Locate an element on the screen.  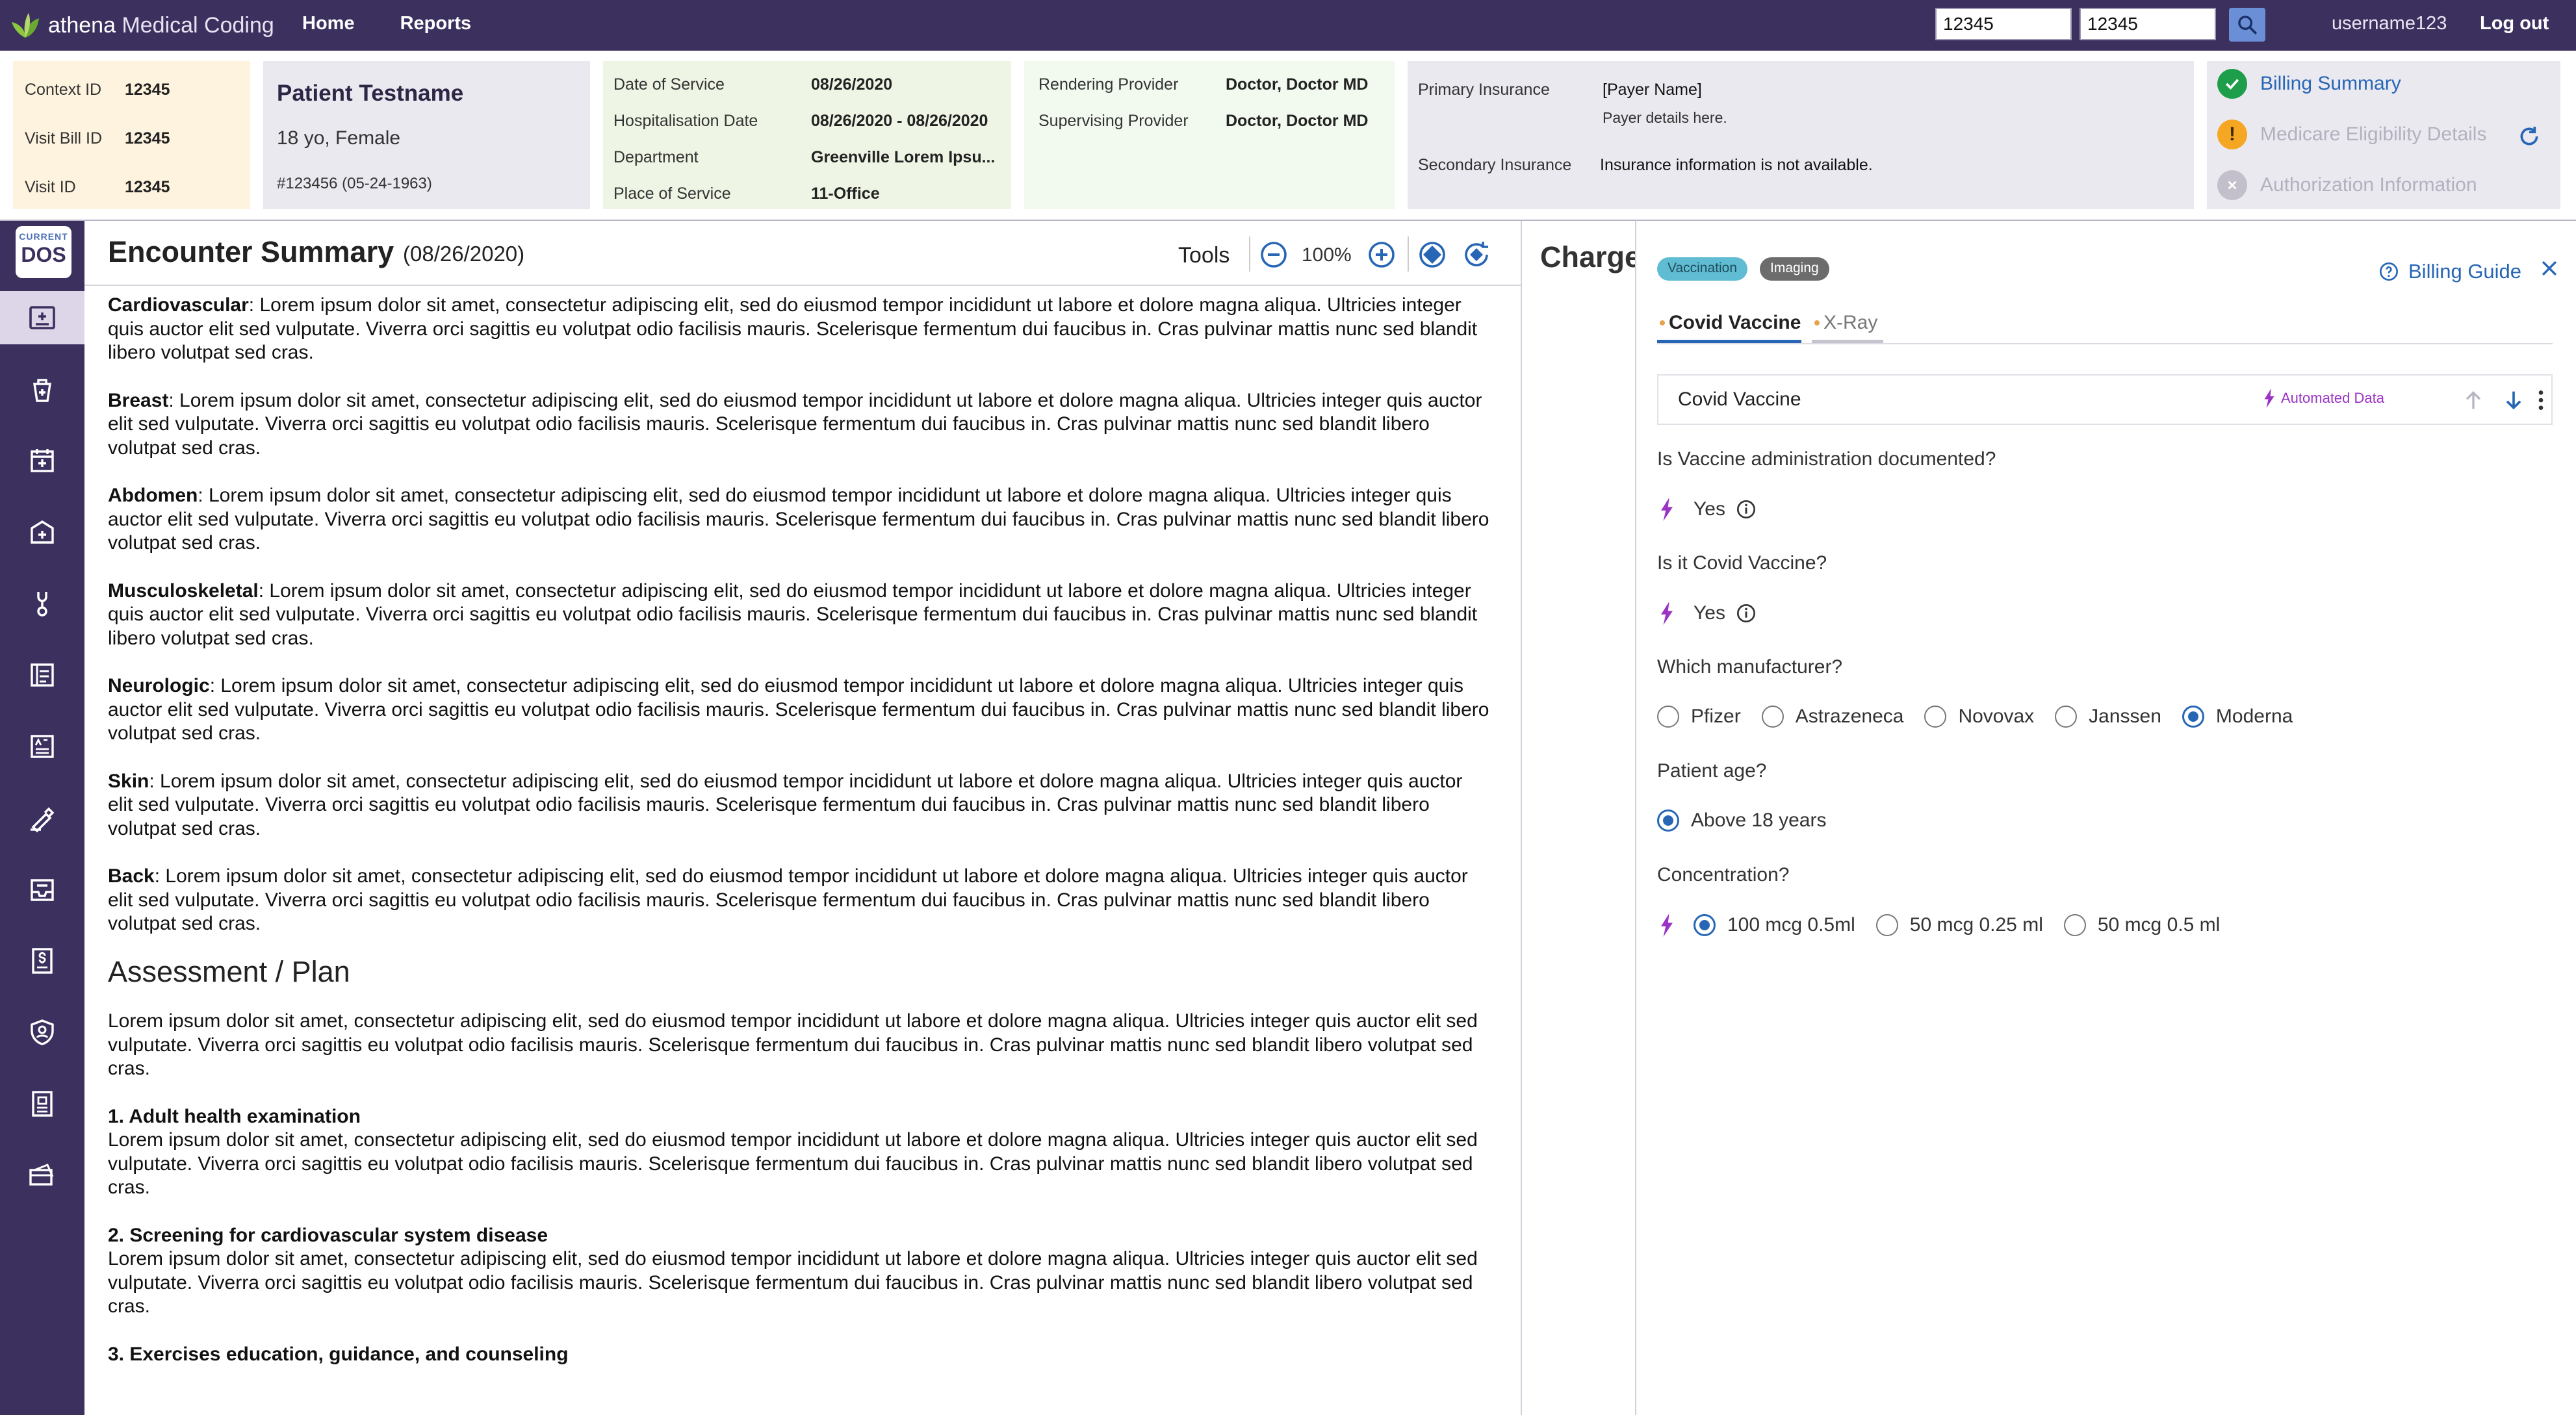
encounter-icon is located at coordinates (42, 317).